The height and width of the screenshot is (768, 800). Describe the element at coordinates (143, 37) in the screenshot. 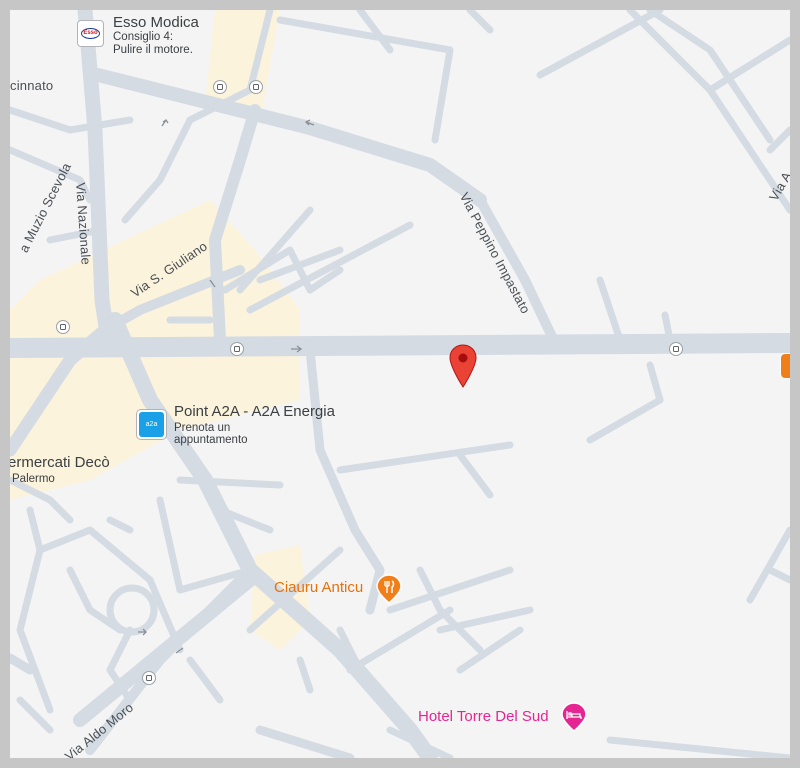

I see `poi-subtitle: Consiglio 4:` at that location.